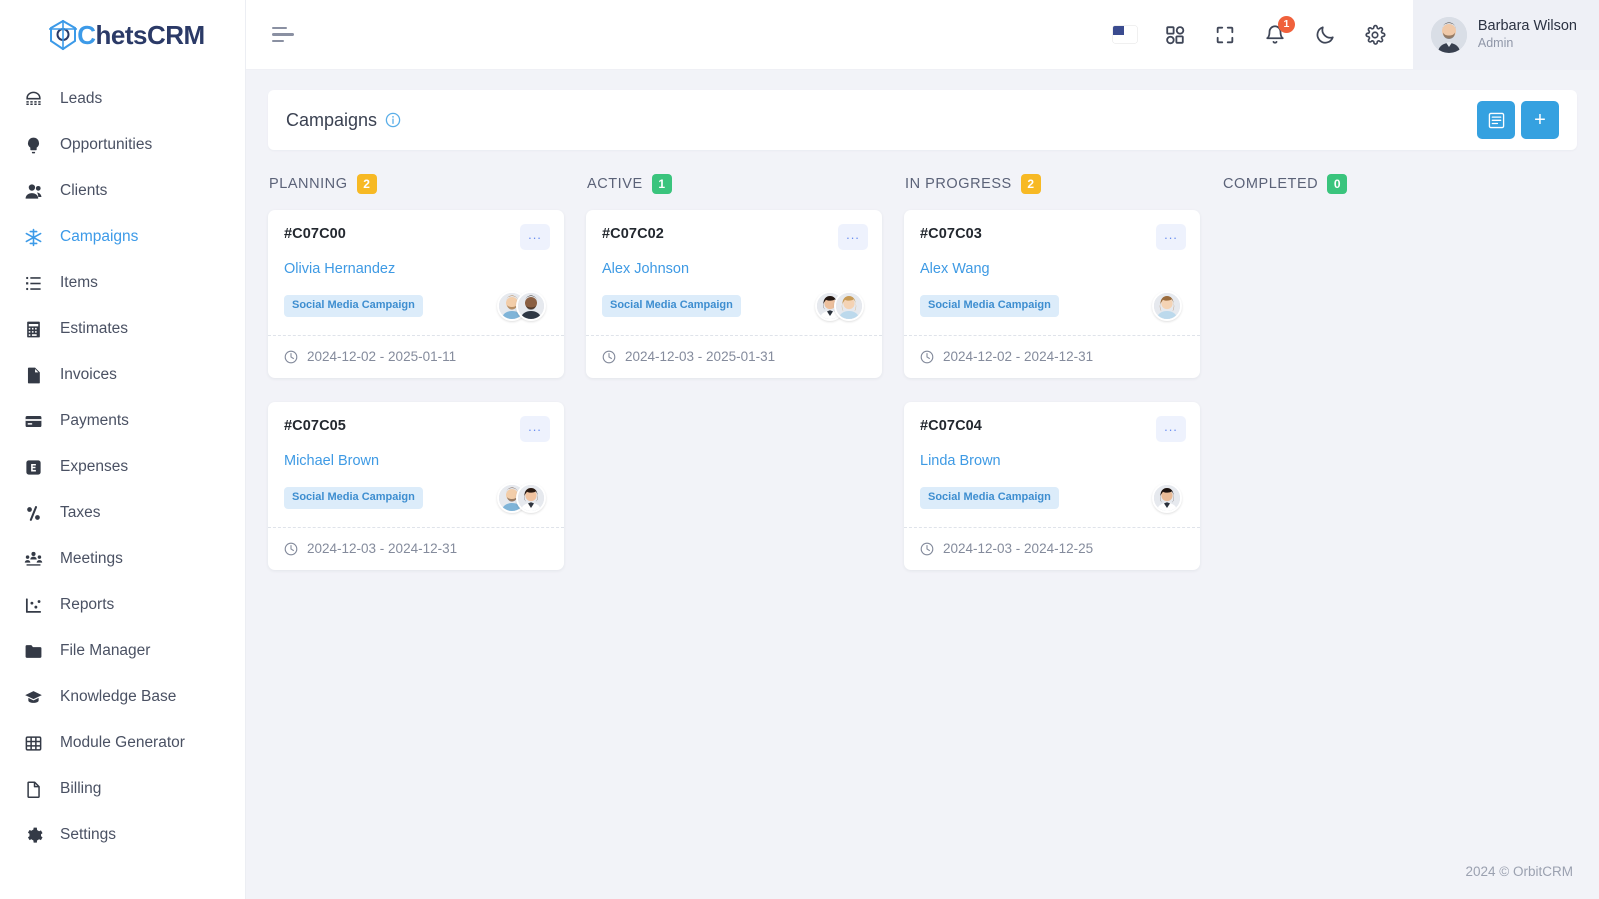 This screenshot has height=899, width=1599. What do you see at coordinates (922, 35) in the screenshot?
I see `top-bar: 1 Barbara Wilson Admin` at bounding box center [922, 35].